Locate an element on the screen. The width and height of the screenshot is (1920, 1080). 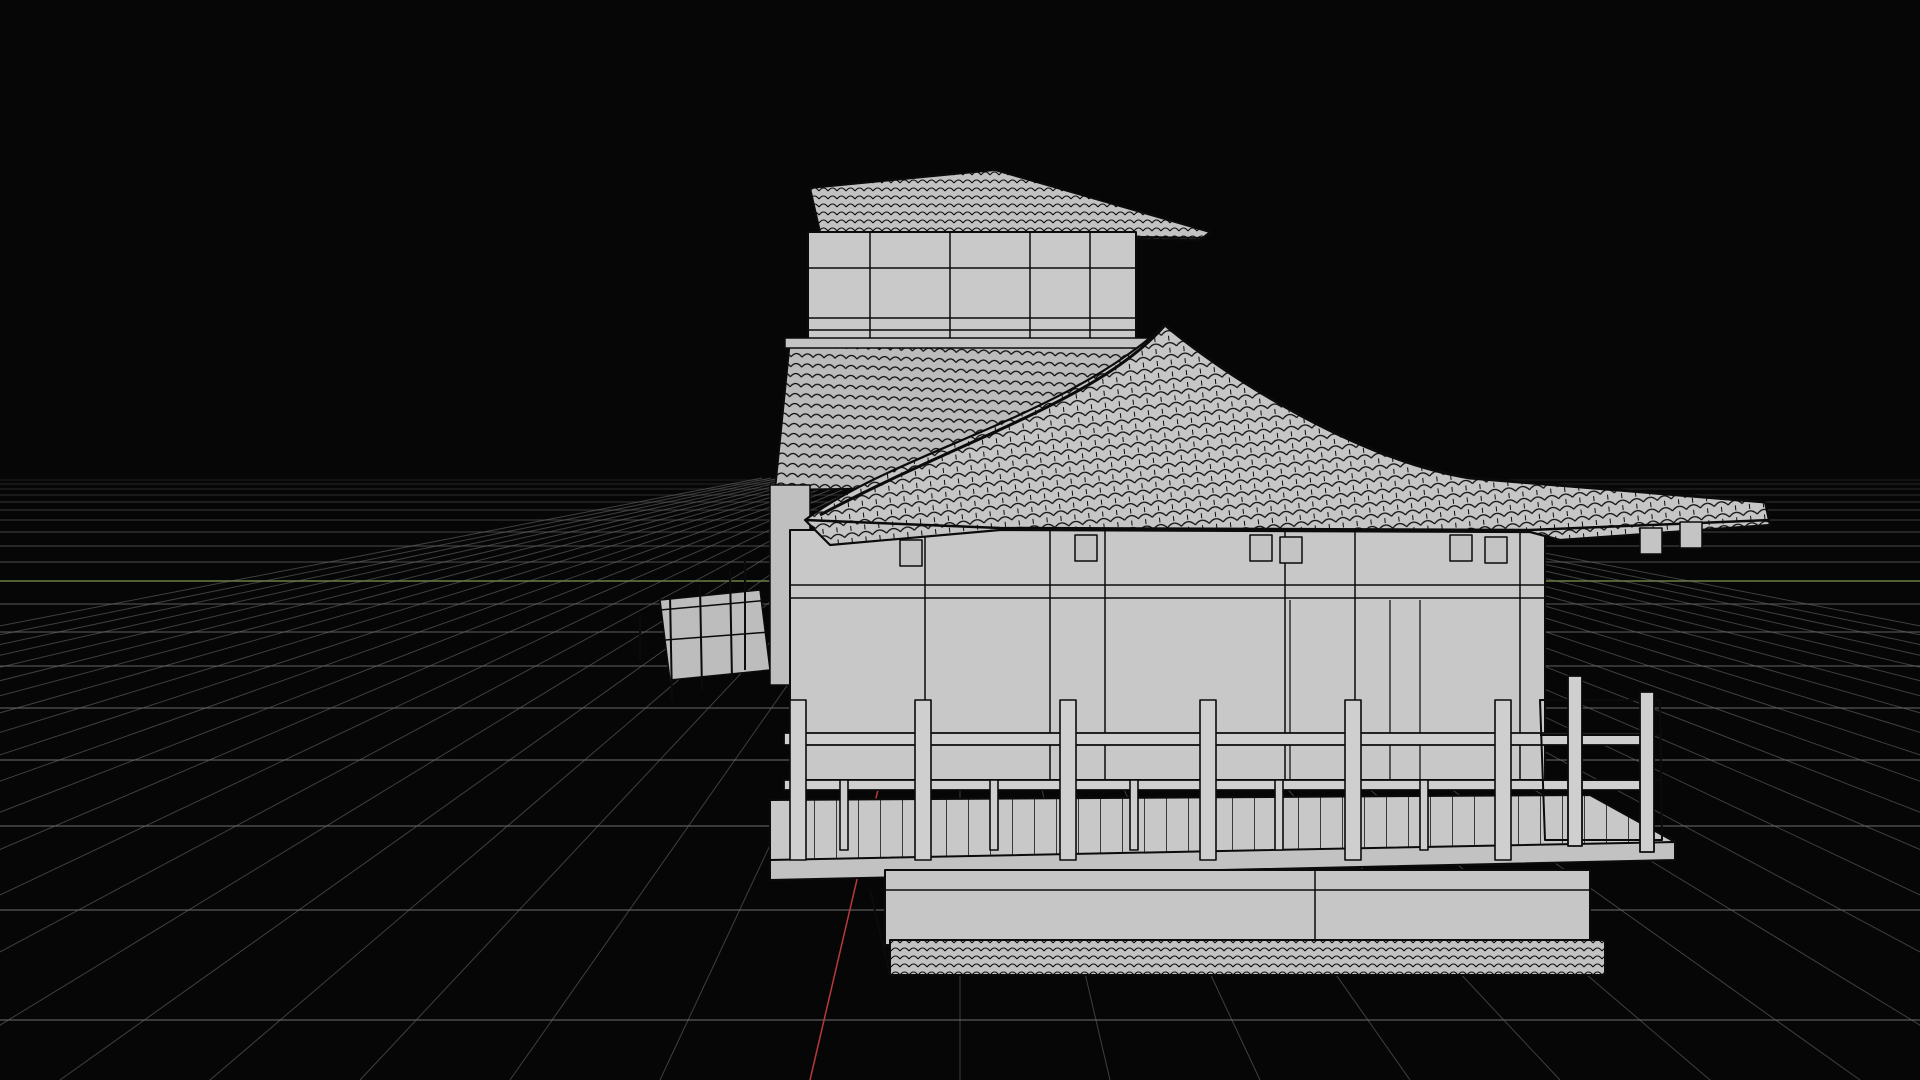
top-roof is located at coordinates (1010, 205).